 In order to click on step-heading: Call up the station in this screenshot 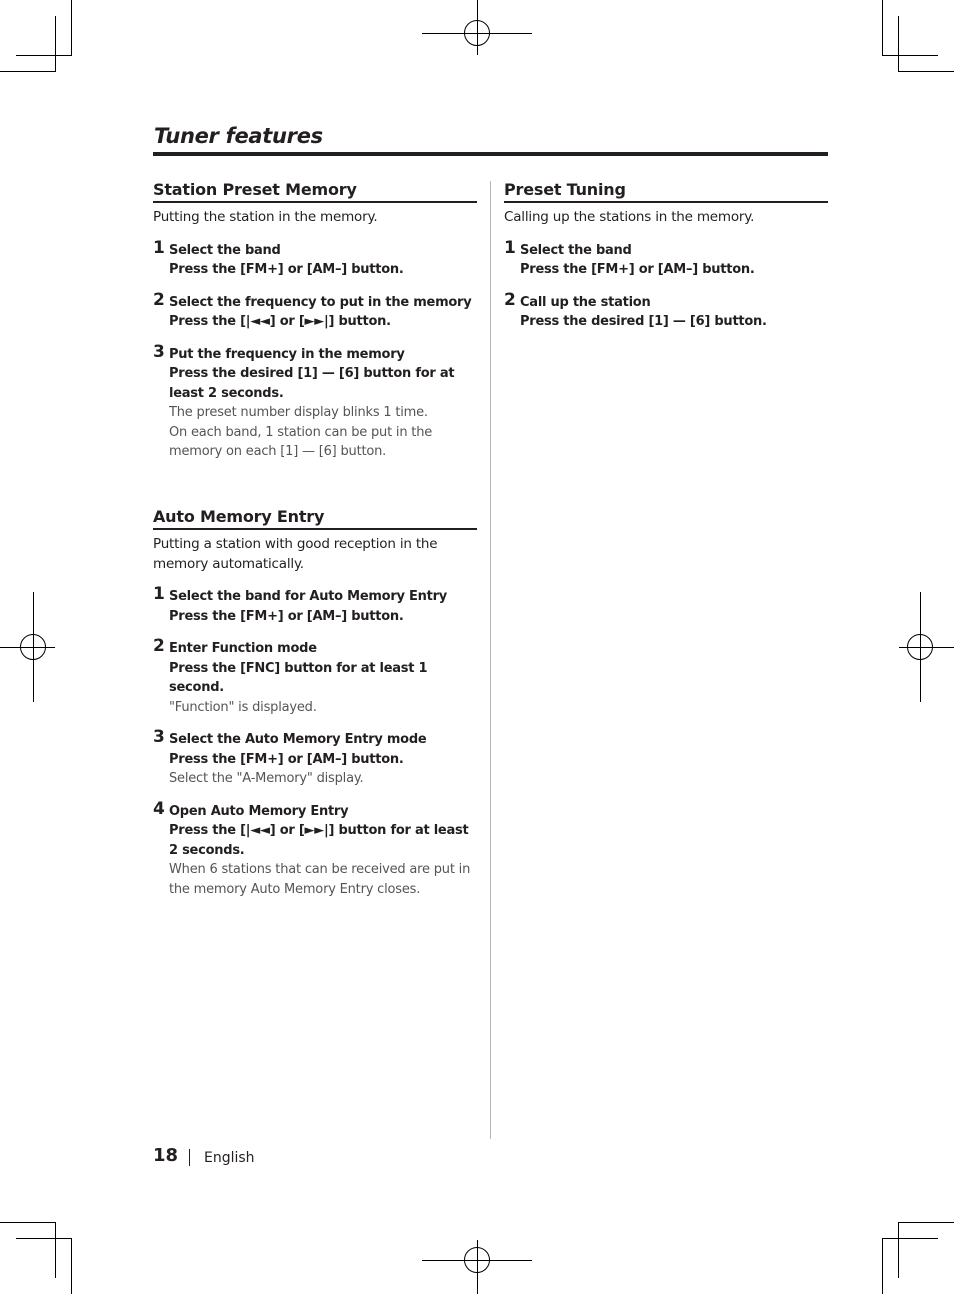, I will do `click(585, 302)`.